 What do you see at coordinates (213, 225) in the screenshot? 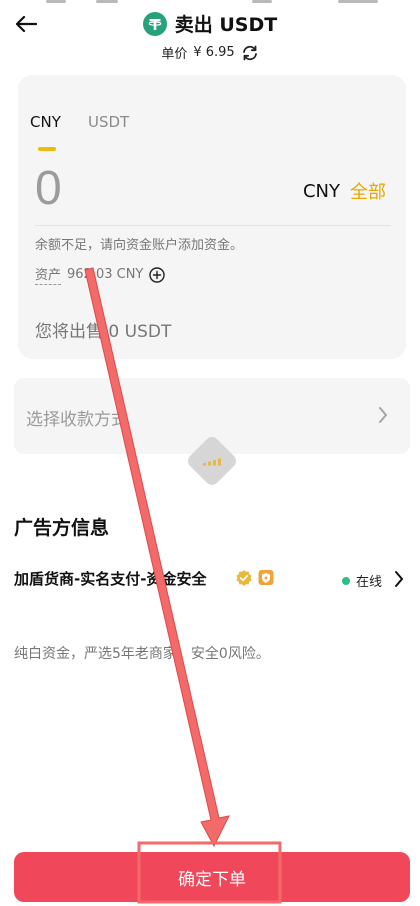
I see `divider` at bounding box center [213, 225].